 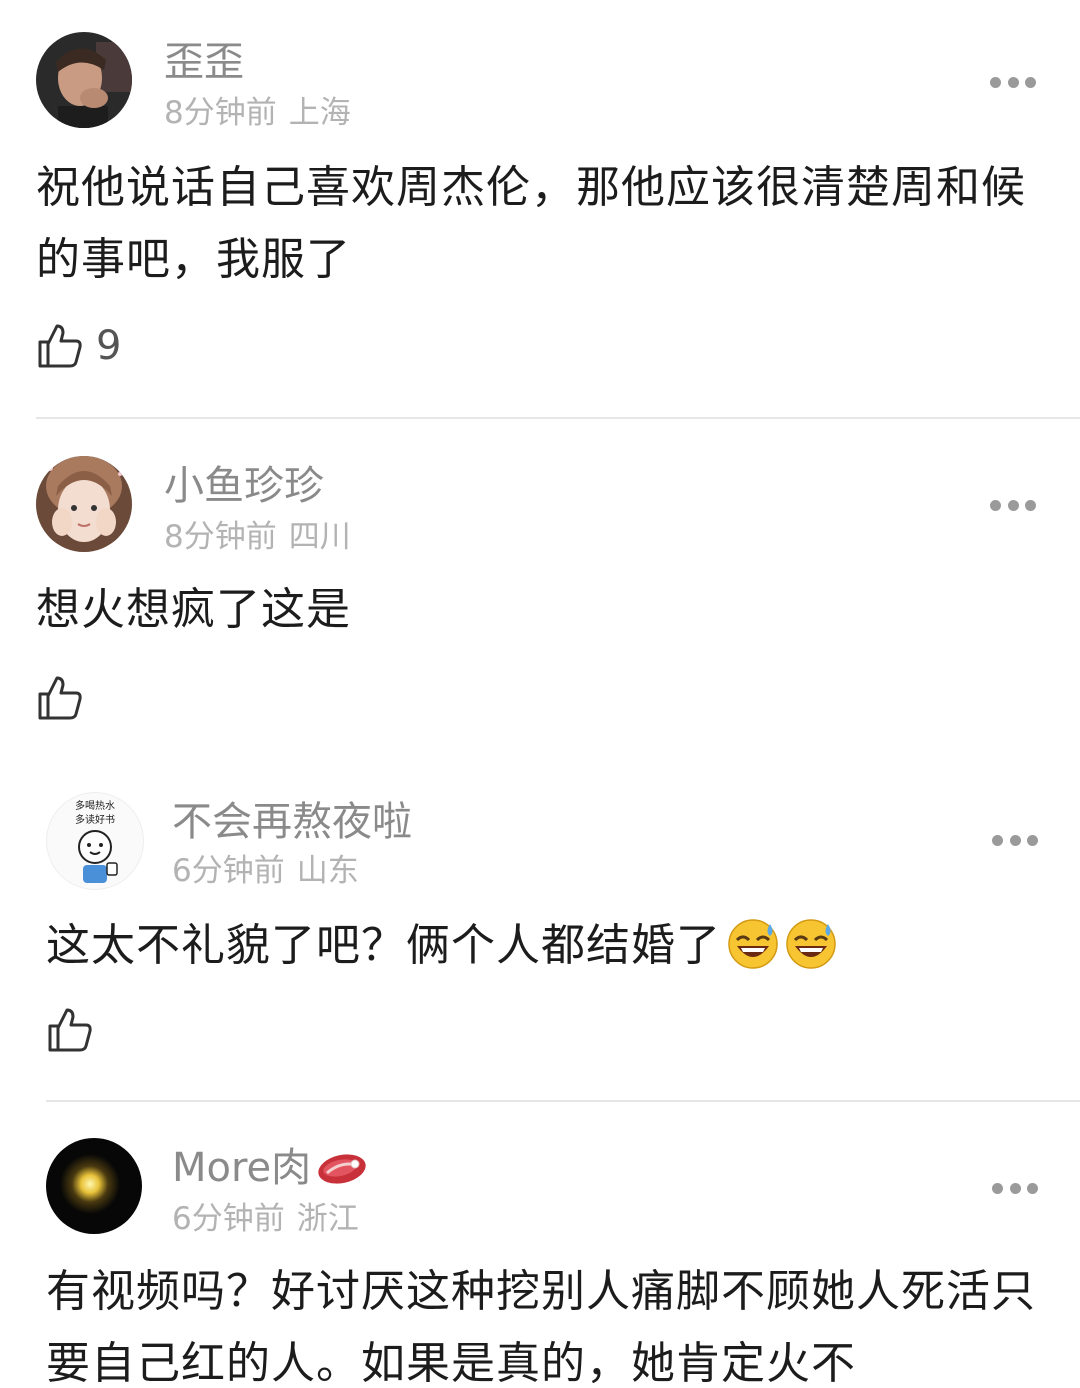 I want to click on username: More肉, so click(x=270, y=1168).